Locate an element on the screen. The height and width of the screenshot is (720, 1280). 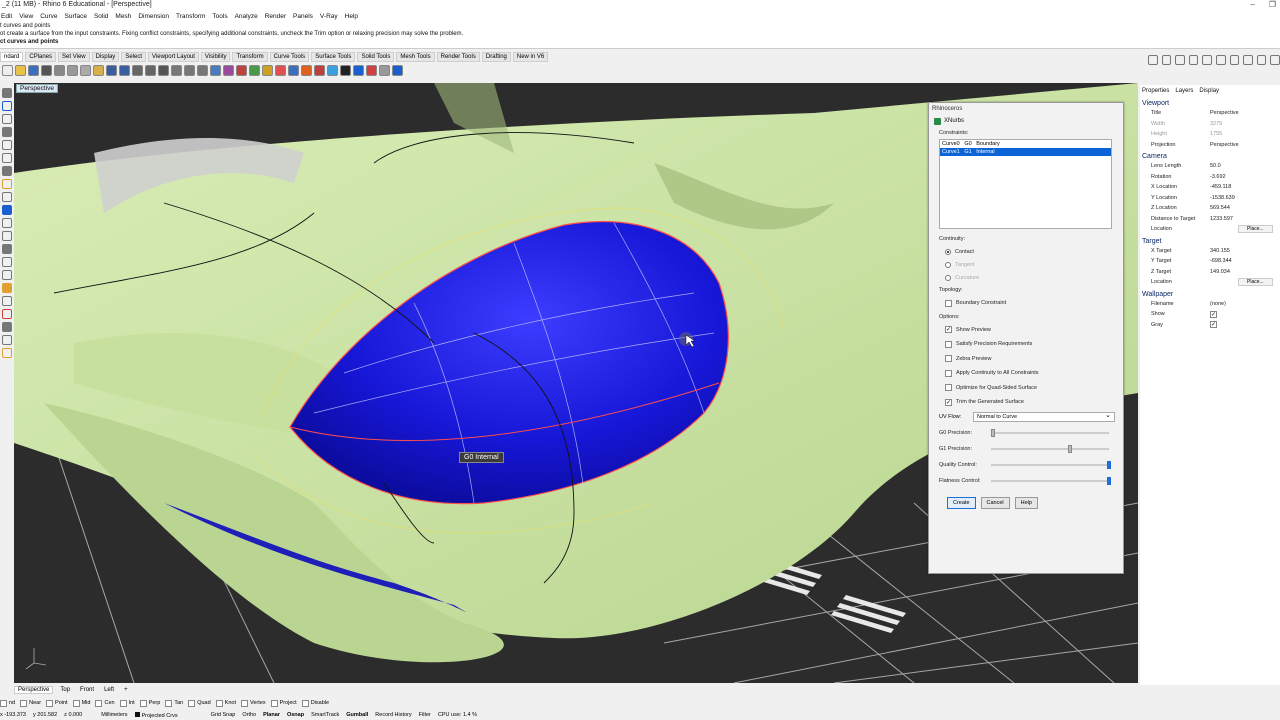
toolbar-tab-mesh-tools: Mesh Tools is located at coordinates (415, 56).